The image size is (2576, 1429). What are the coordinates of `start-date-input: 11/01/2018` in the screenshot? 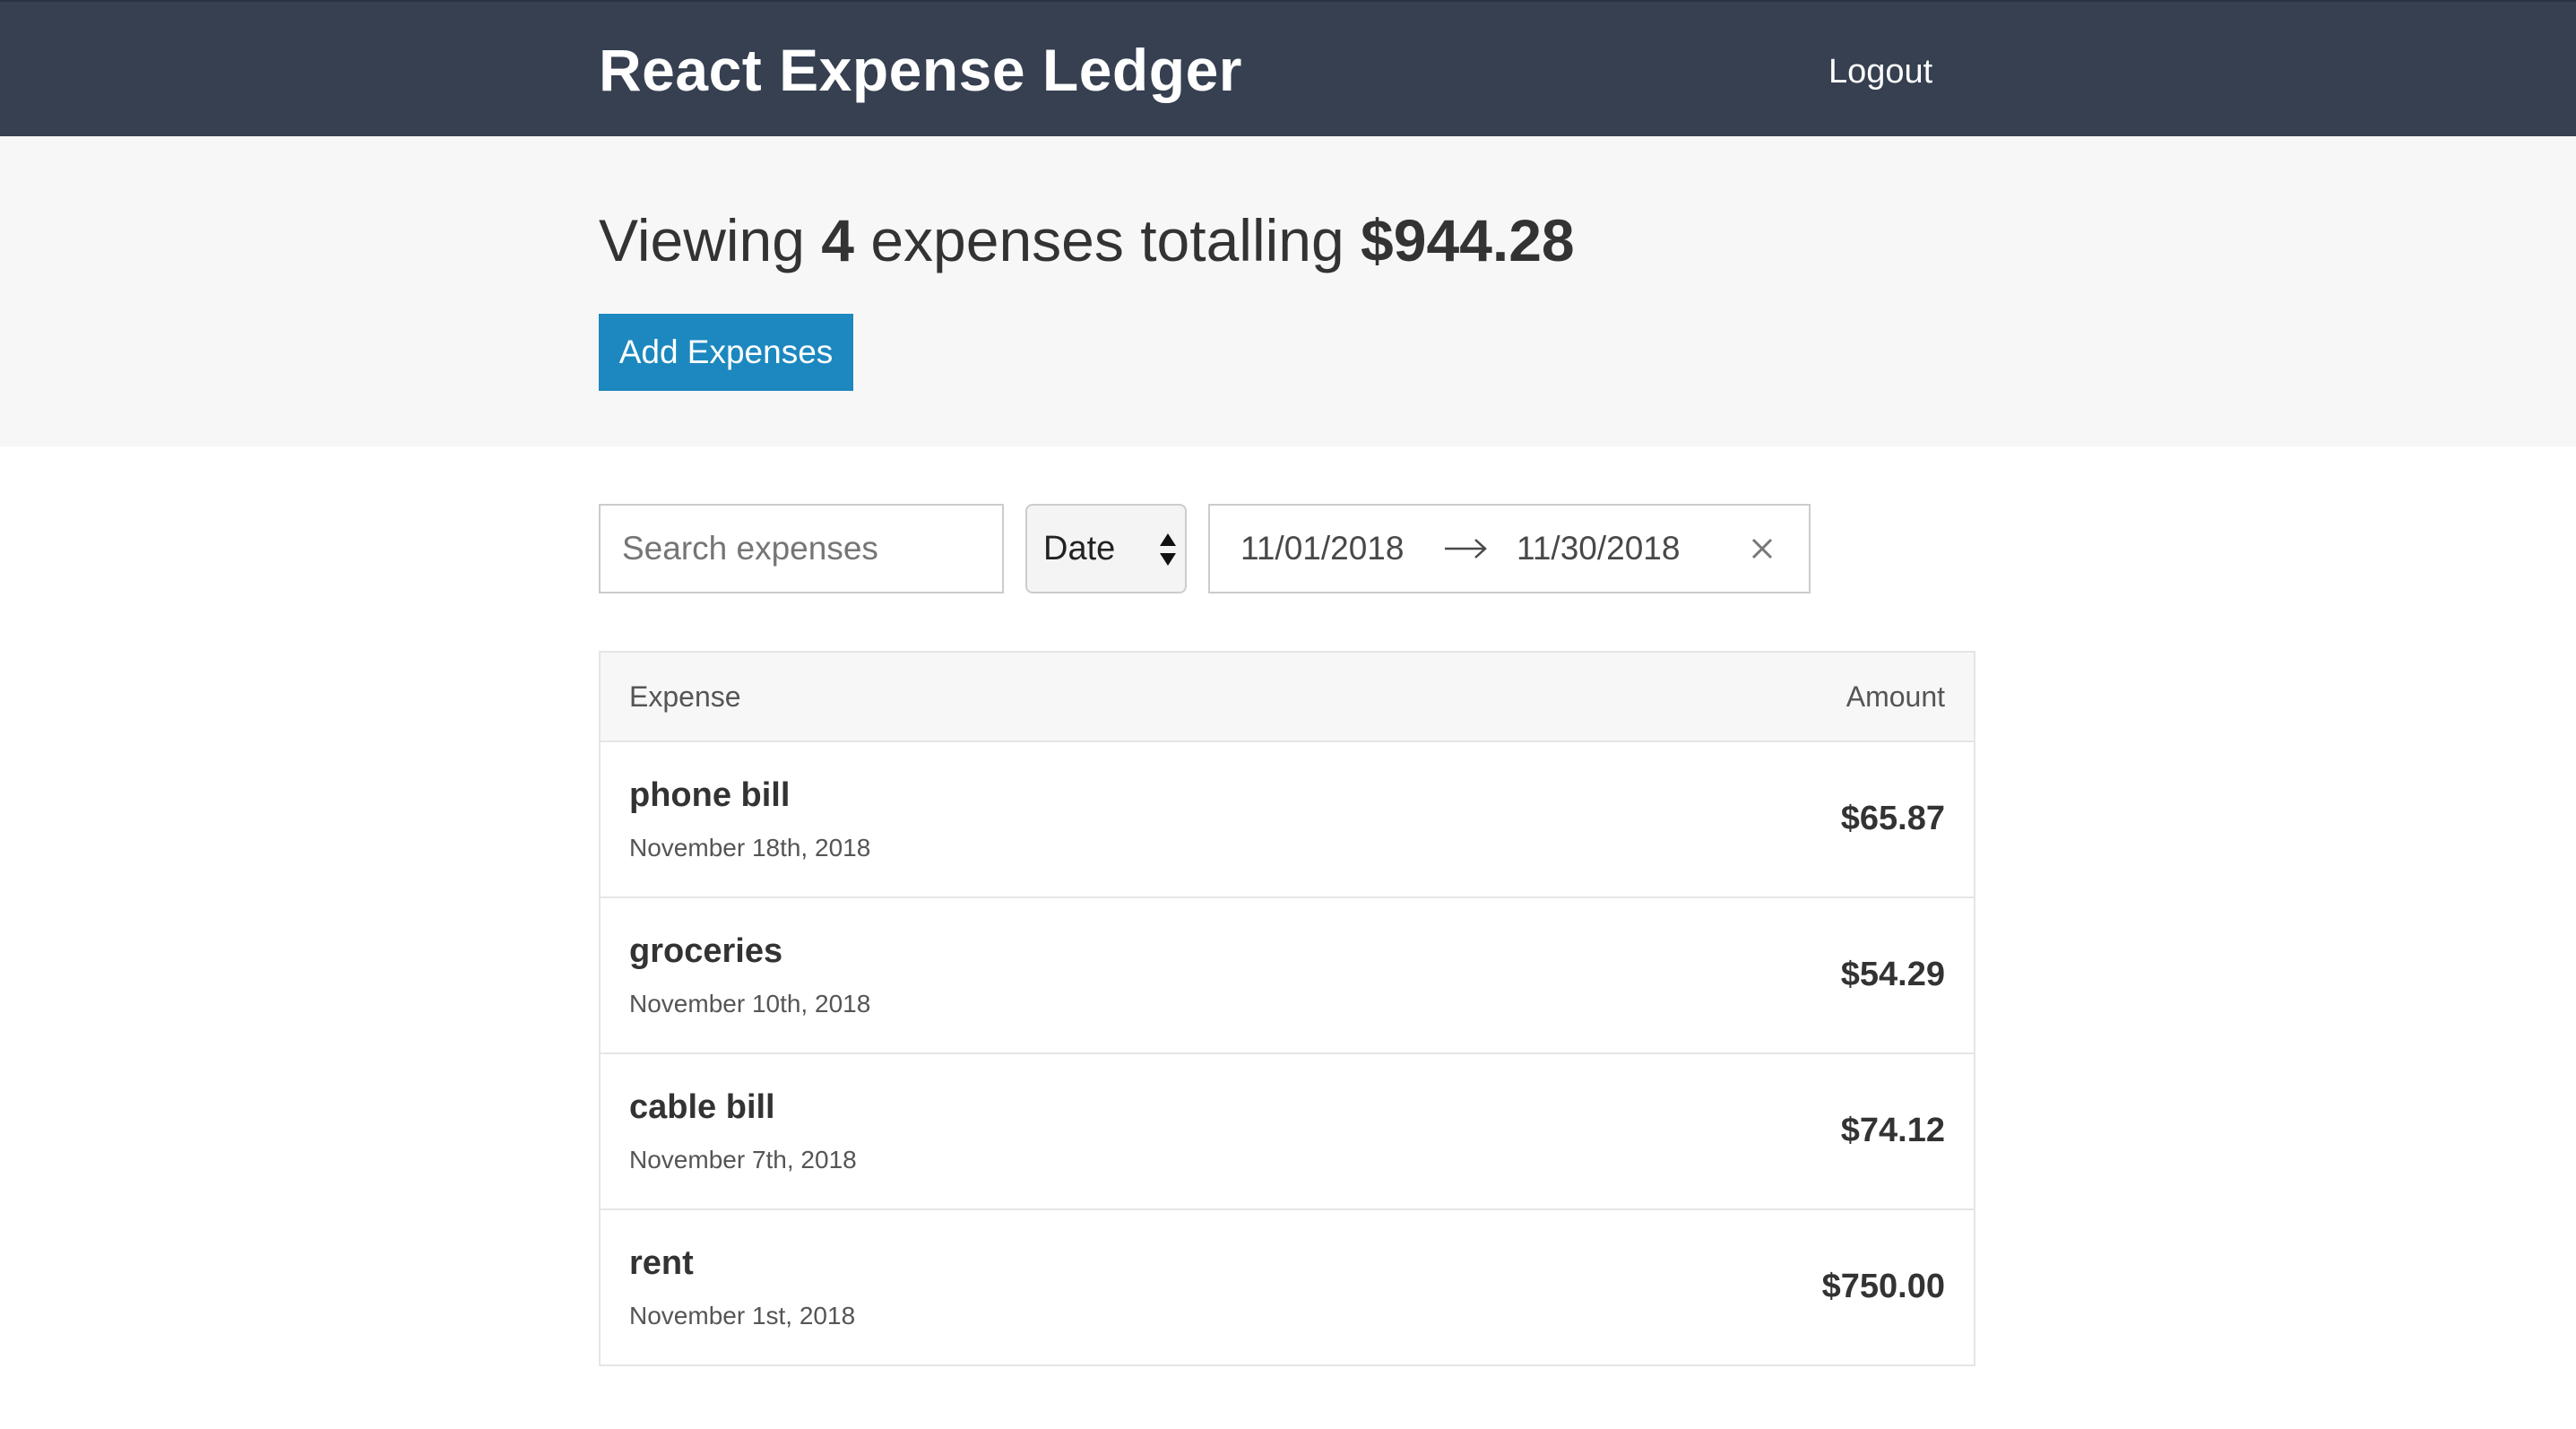 It's located at (1322, 549).